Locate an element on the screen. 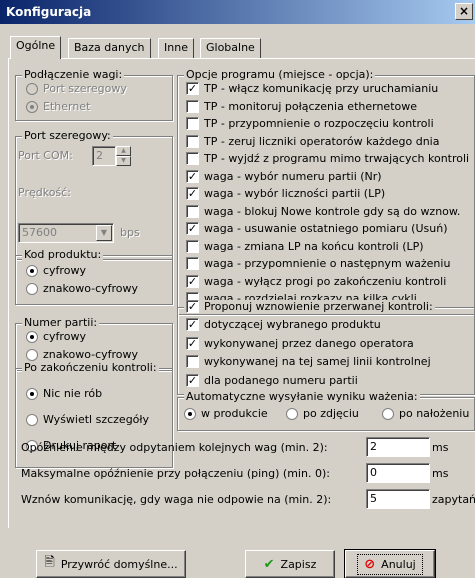  radio-kod-cyfrowy: cyfrowy is located at coordinates (56, 270).